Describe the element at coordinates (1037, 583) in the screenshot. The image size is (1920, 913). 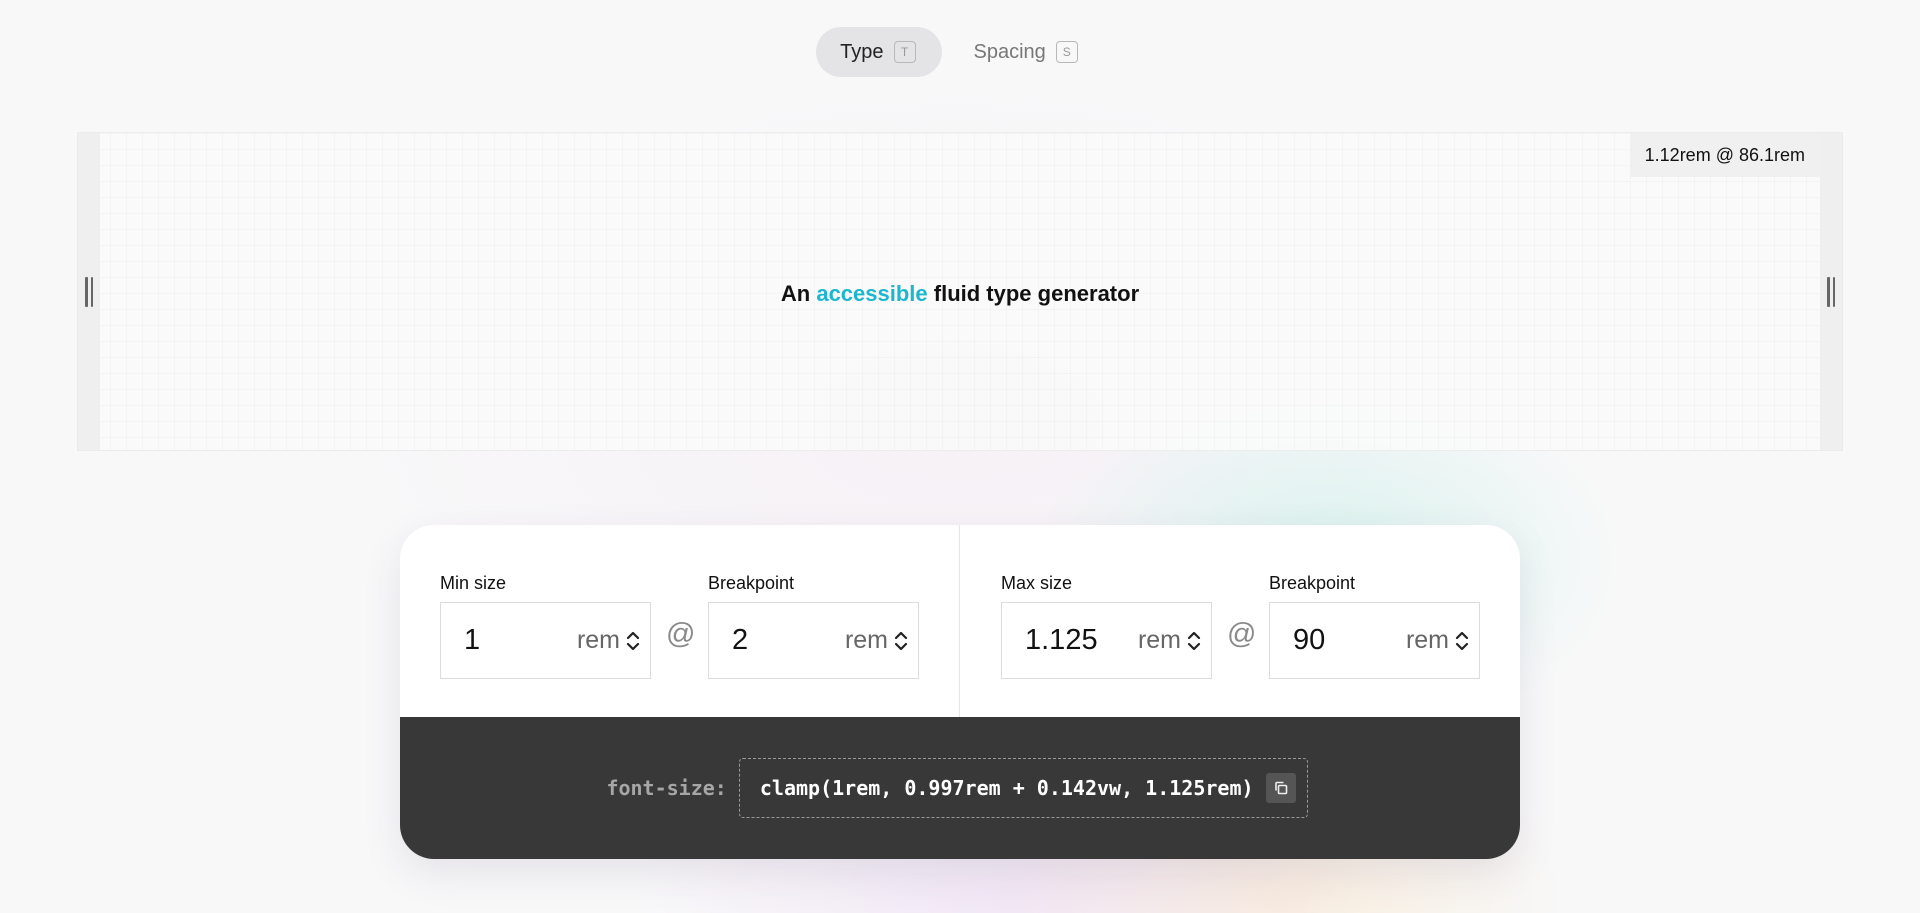
I see `max-size-label: Max size` at that location.